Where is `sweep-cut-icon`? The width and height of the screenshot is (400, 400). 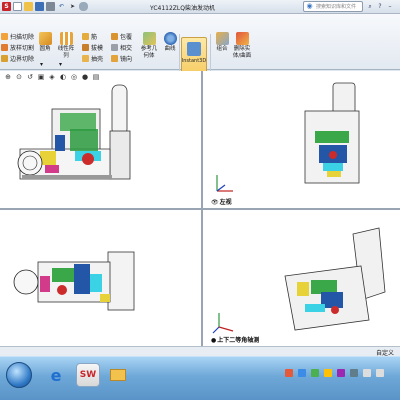 sweep-cut-icon is located at coordinates (4, 36).